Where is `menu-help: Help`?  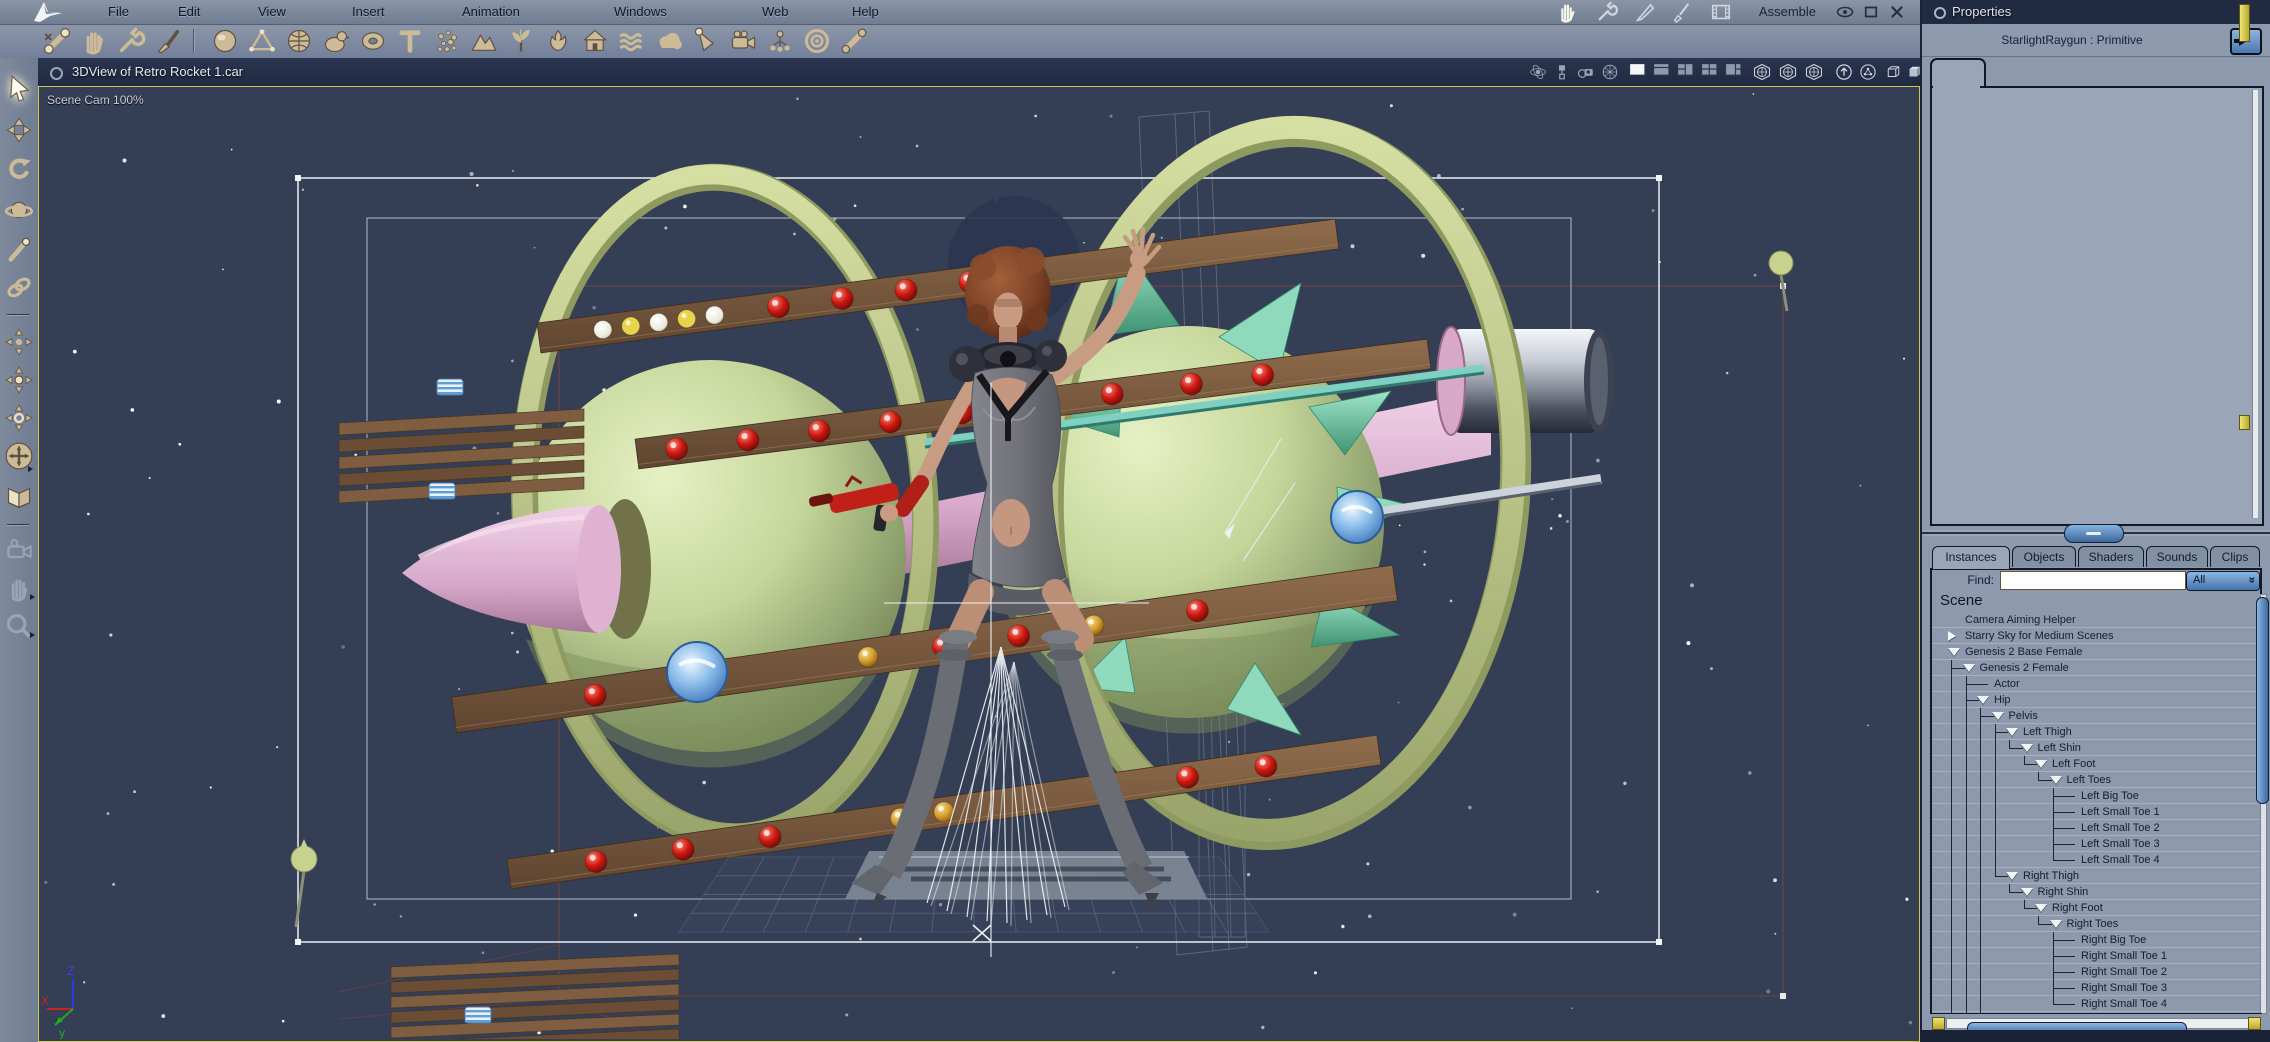
menu-help: Help is located at coordinates (865, 11).